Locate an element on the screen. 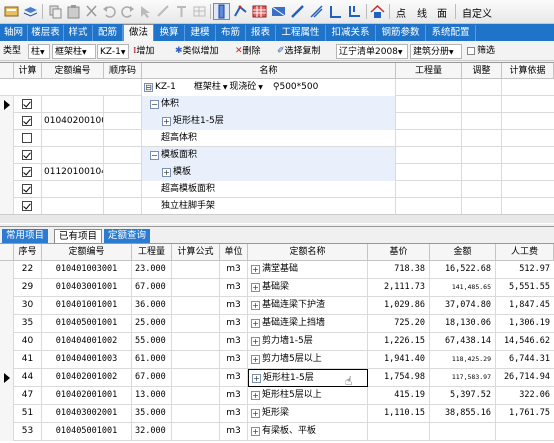 The image size is (554, 443). quota-name-cell: + 剪力墙5层以上 is located at coordinates (308, 360).